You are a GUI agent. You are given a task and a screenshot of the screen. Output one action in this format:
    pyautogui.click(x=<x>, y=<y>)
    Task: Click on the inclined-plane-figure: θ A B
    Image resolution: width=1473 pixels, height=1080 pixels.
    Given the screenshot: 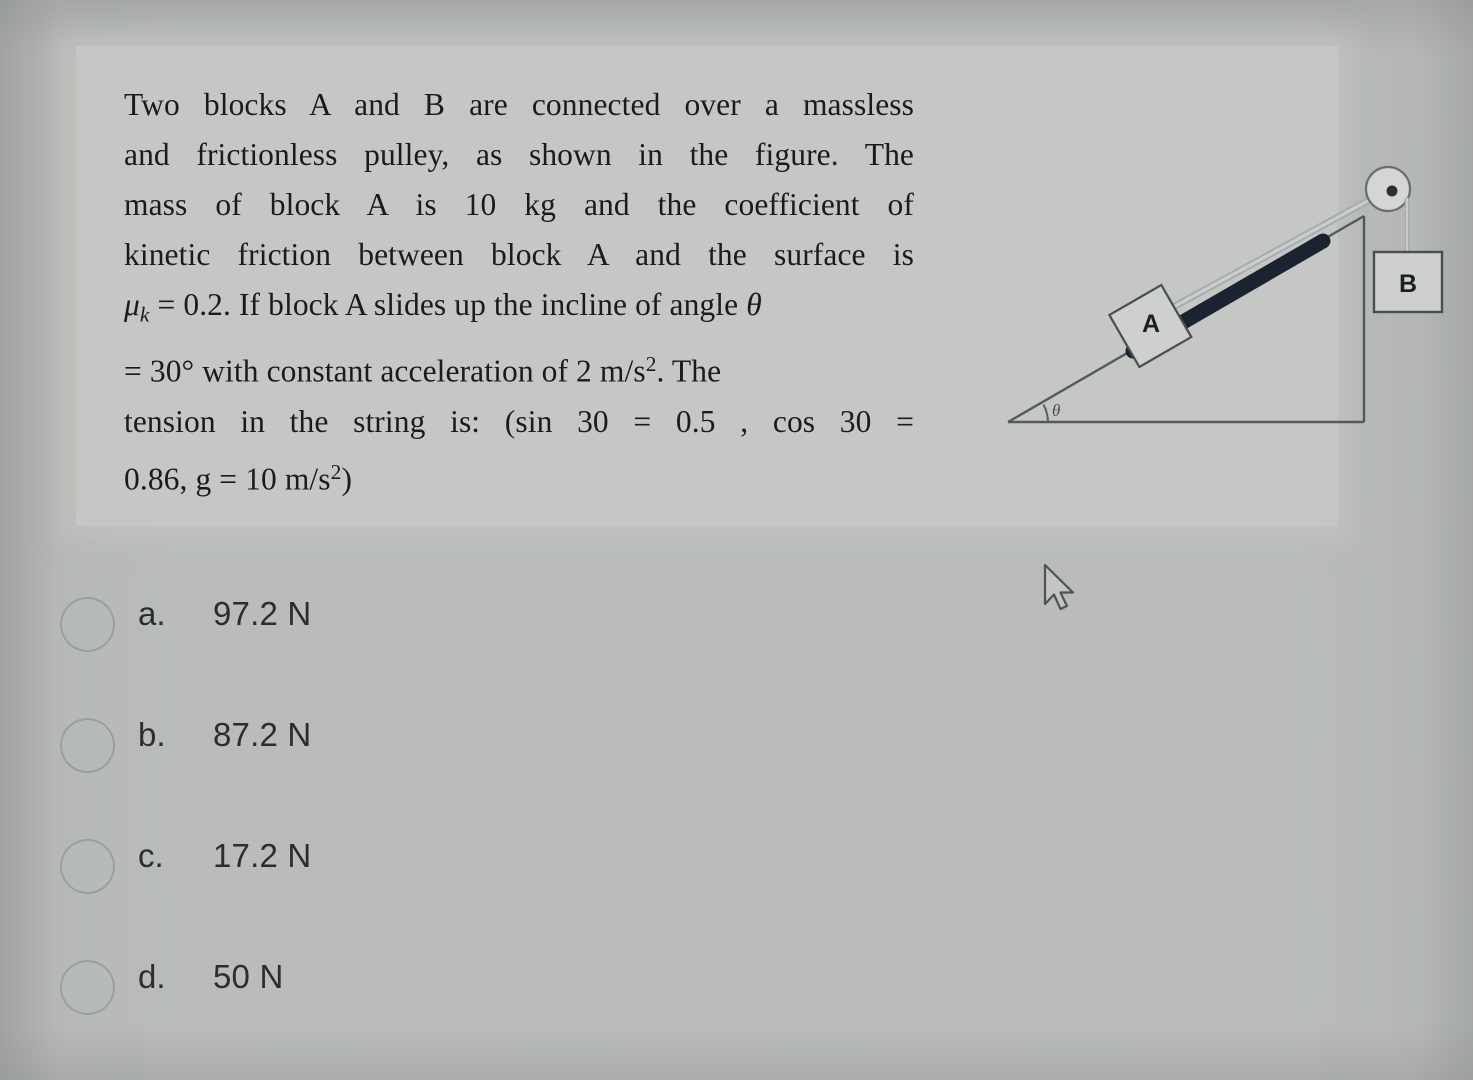 What is the action you would take?
    pyautogui.click(x=1234, y=304)
    